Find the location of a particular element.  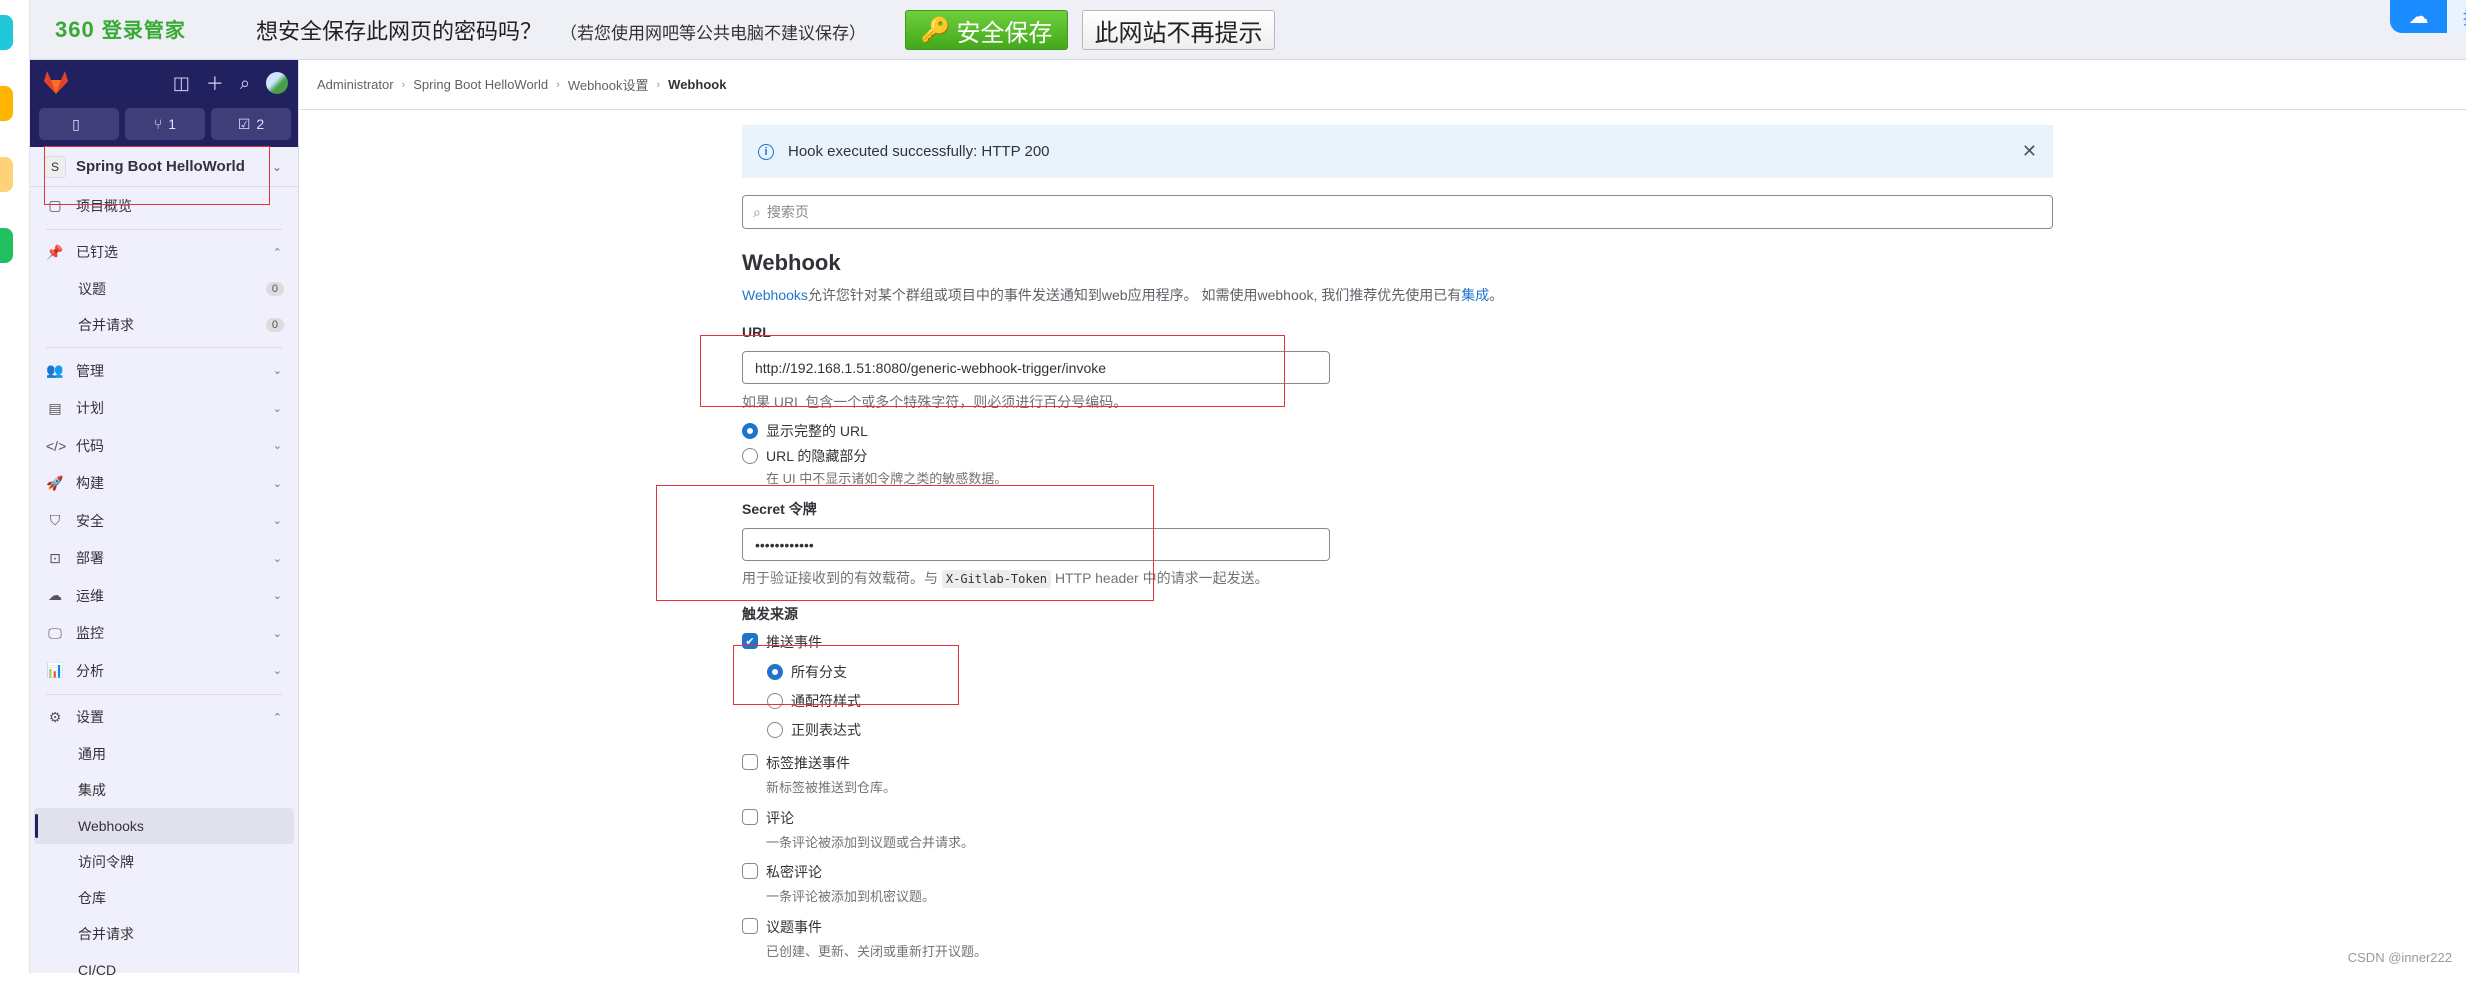

dock-mail-icon is located at coordinates (6, 245).